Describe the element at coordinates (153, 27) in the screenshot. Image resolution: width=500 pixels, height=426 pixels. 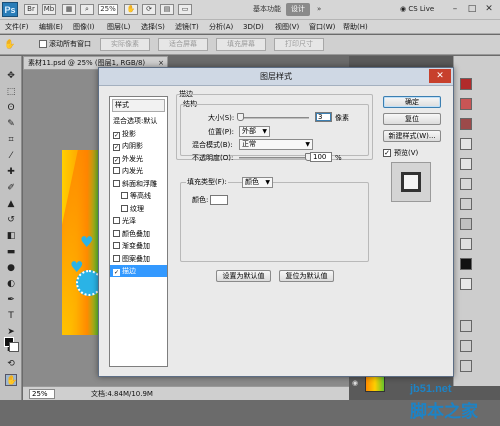
I see `menu-select: 选择(S)` at that location.